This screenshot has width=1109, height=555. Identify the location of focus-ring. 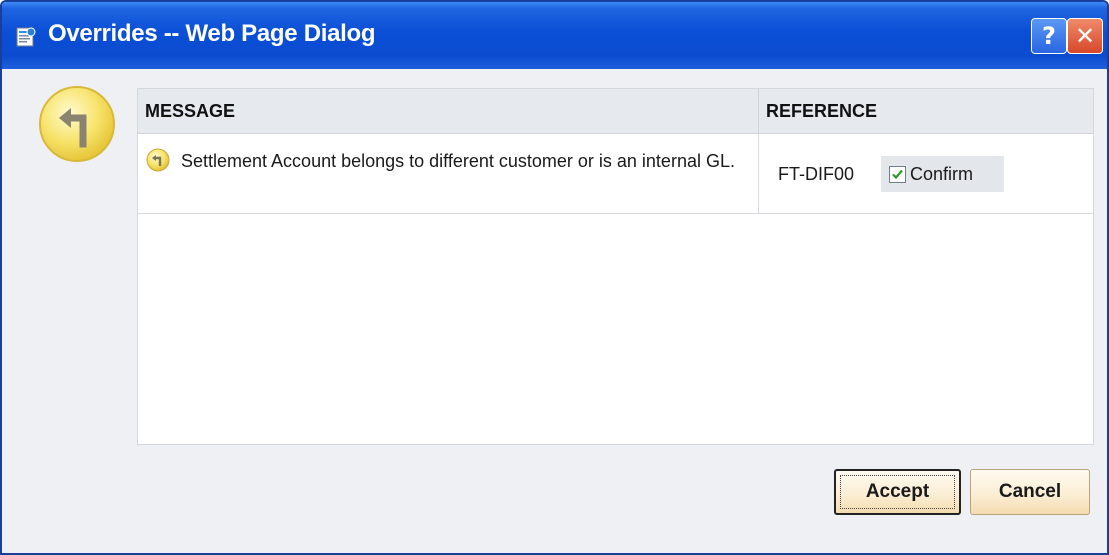
(897, 492).